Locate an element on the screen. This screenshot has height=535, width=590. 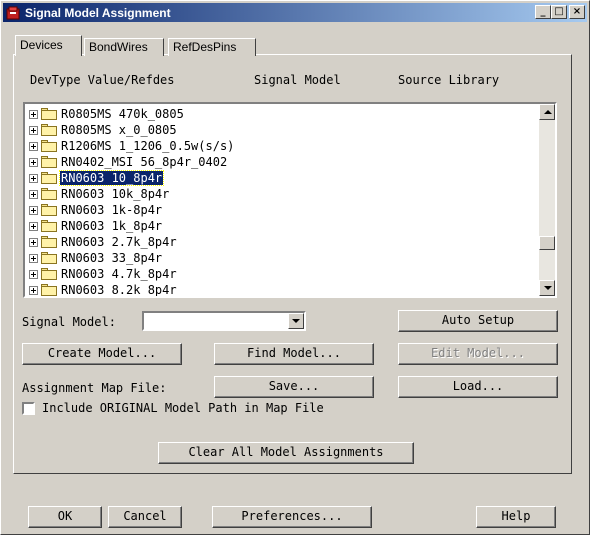
list-item-label: RN0603 1k_8p4r is located at coordinates (112, 226).